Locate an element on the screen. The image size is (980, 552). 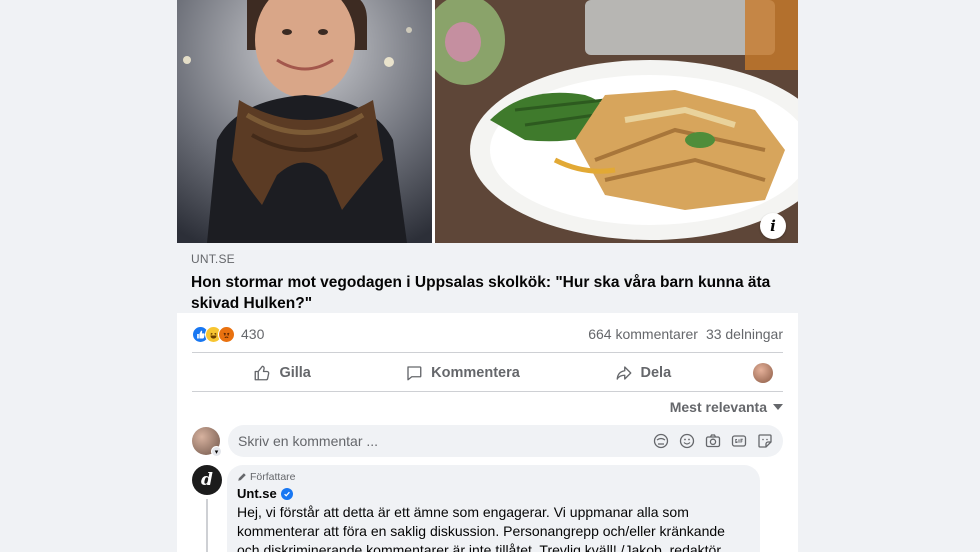
author-avatar: d is located at coordinates (207, 480).